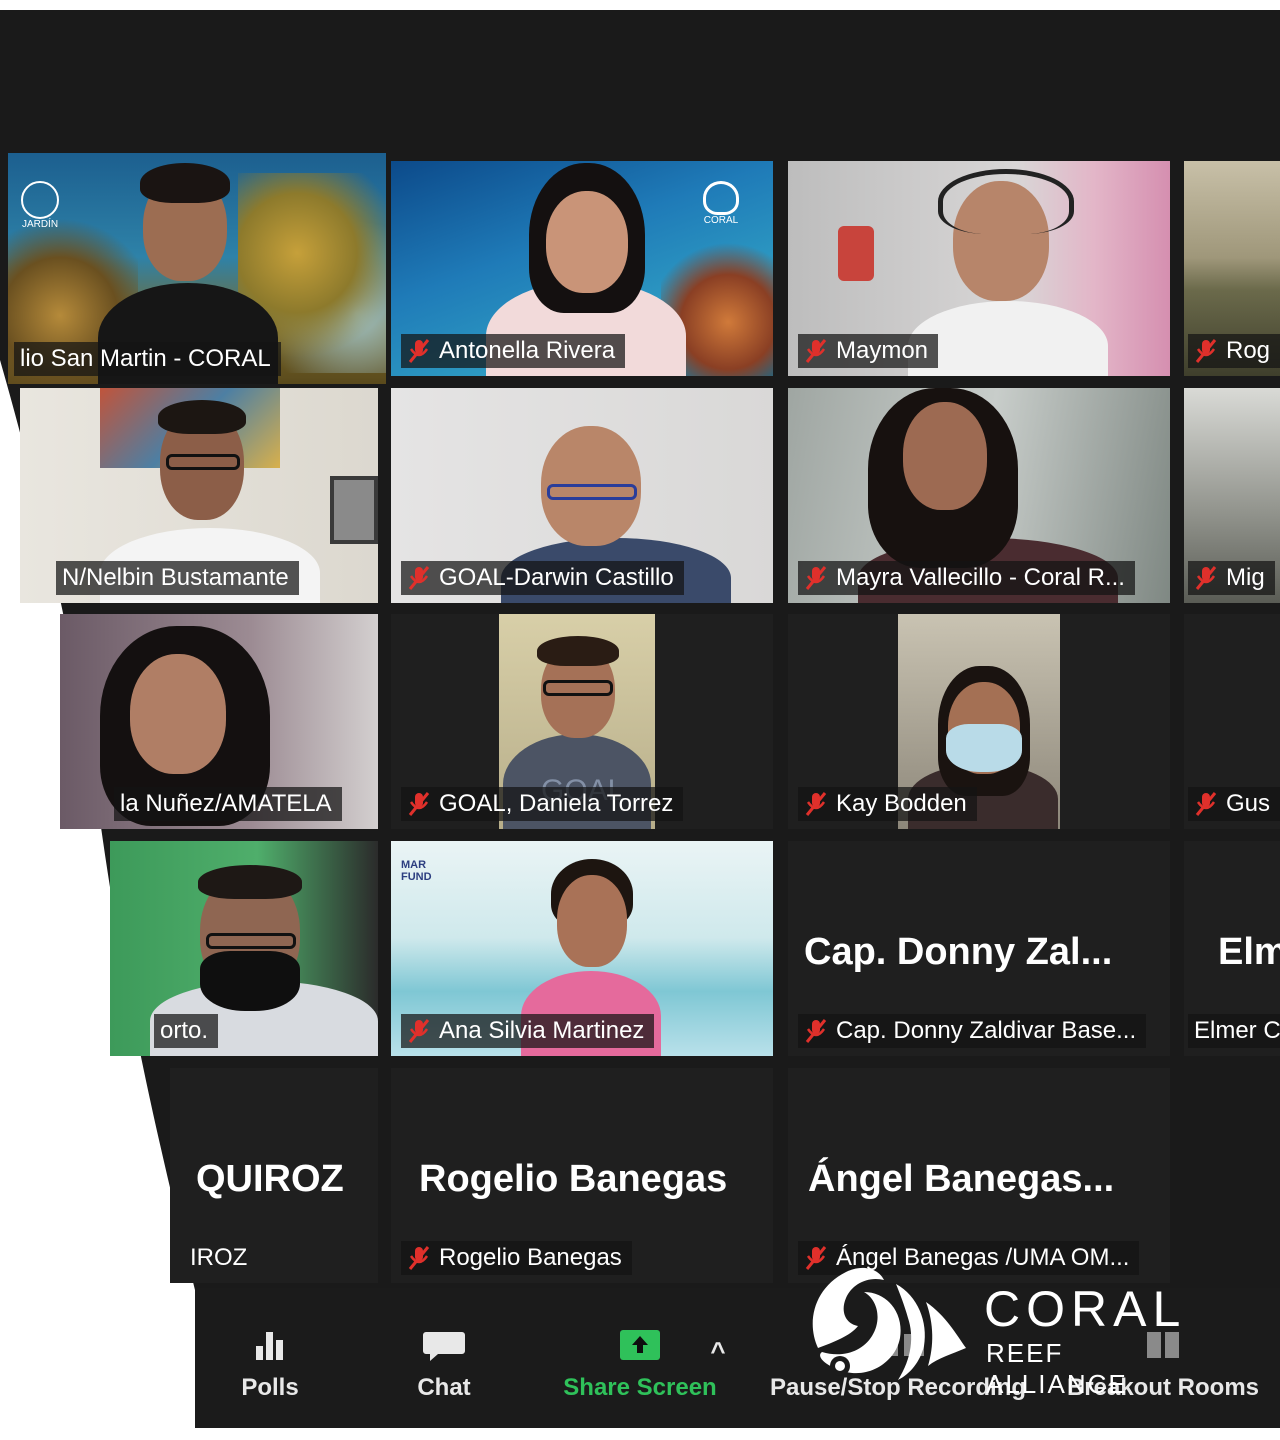 Image resolution: width=1280 pixels, height=1440 pixels. What do you see at coordinates (269, 1346) in the screenshot?
I see `bar-chart-icon` at bounding box center [269, 1346].